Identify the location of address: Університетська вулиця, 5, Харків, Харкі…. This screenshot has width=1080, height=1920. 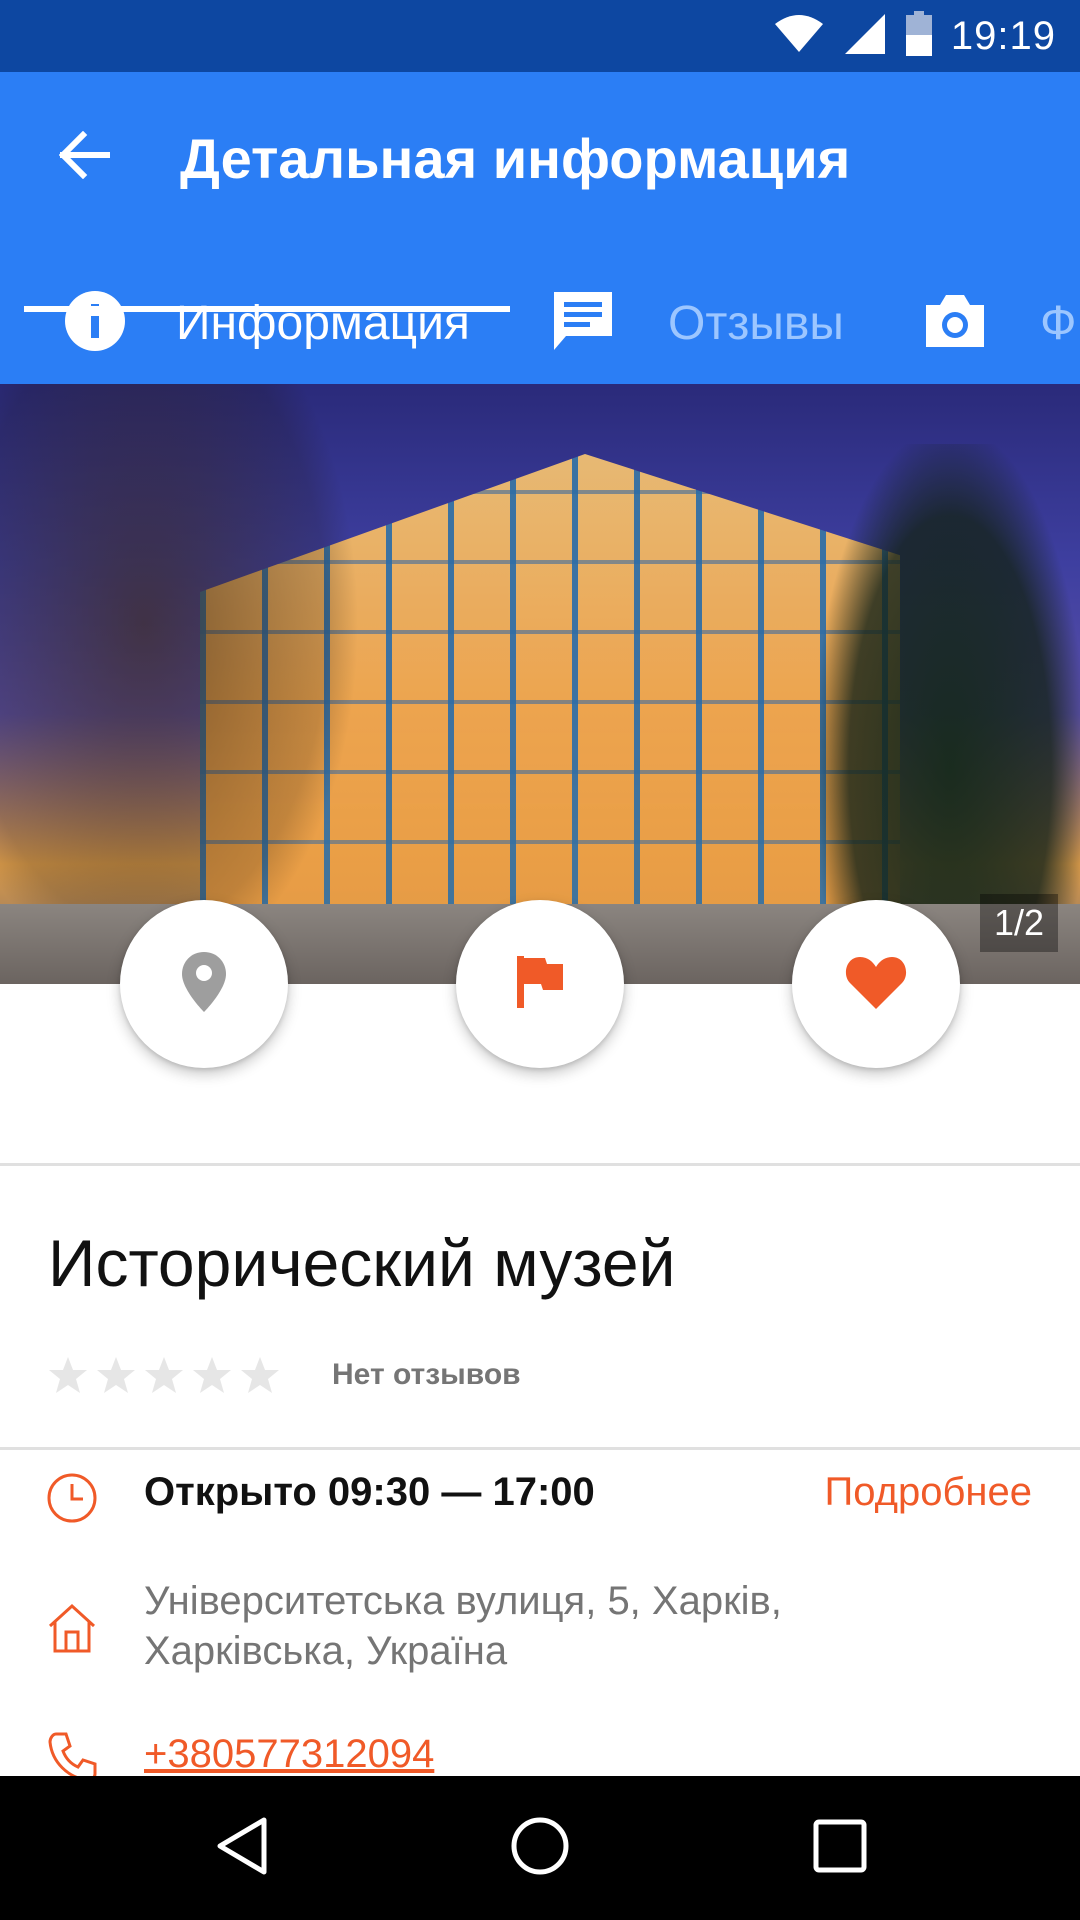
(564, 1626).